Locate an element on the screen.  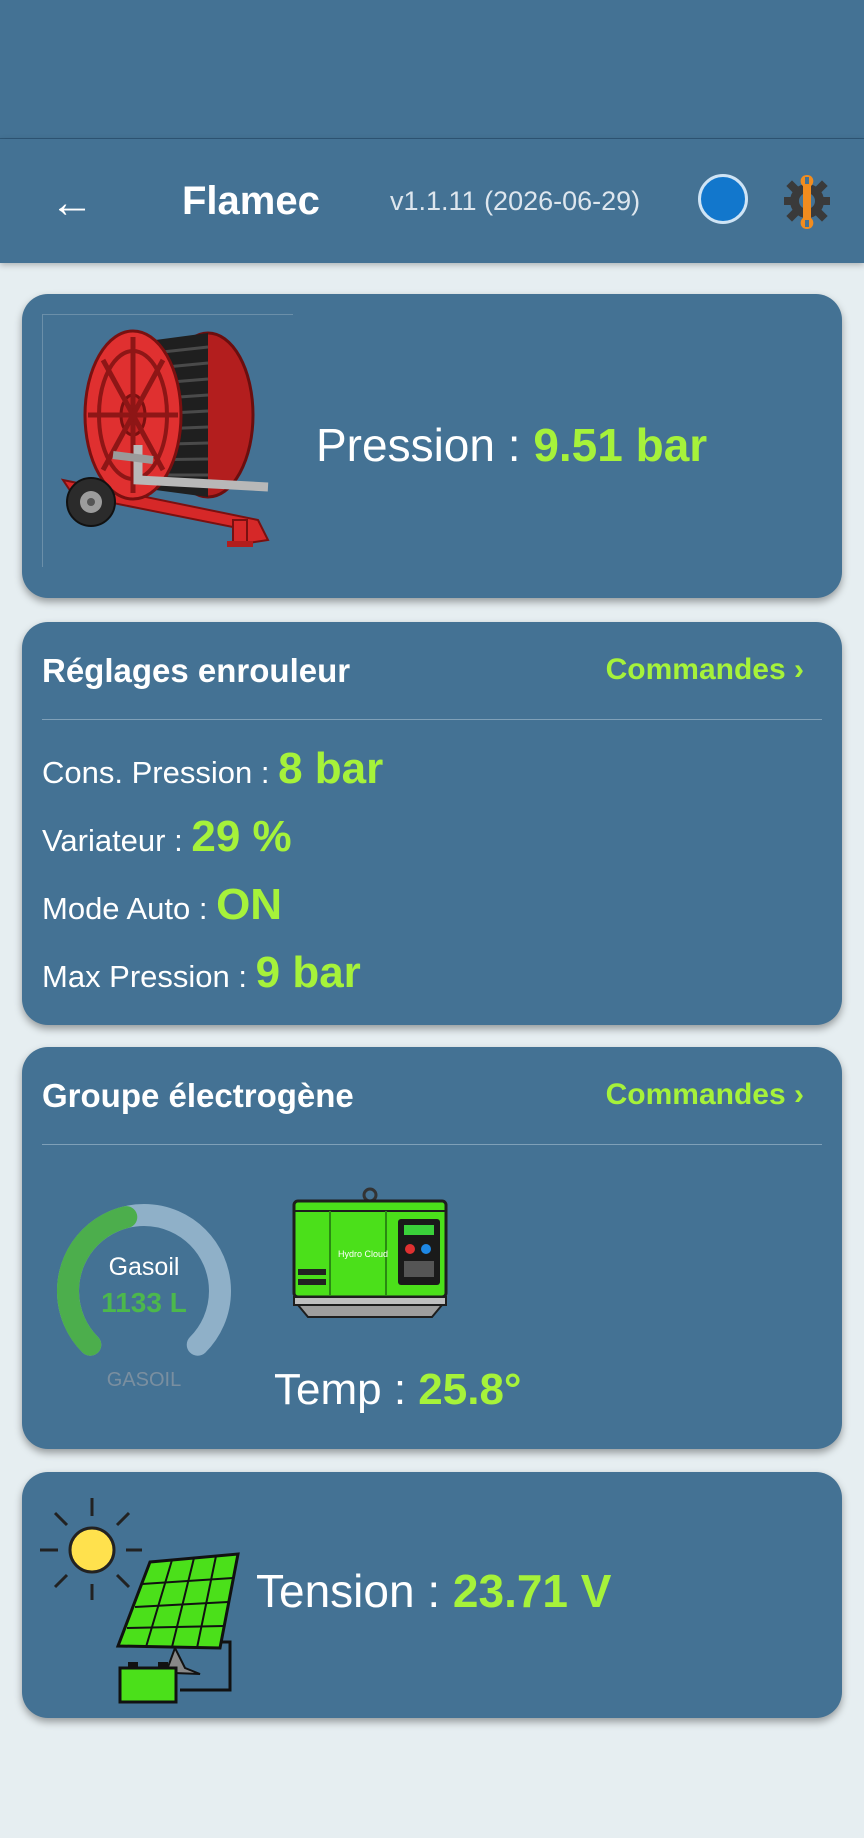
generator-icon: Hydro Cloud is located at coordinates (370, 1254).